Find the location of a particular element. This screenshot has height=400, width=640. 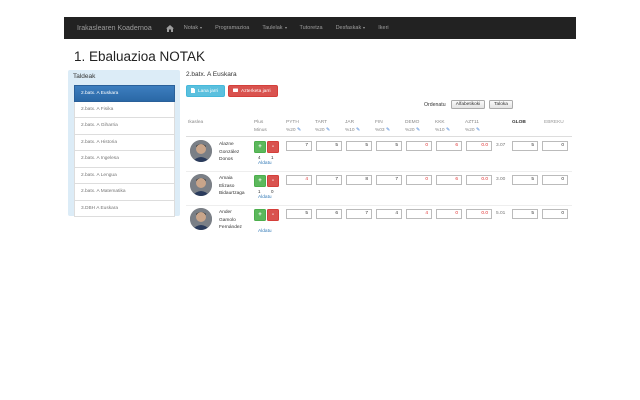

file-icon is located at coordinates (193, 91).